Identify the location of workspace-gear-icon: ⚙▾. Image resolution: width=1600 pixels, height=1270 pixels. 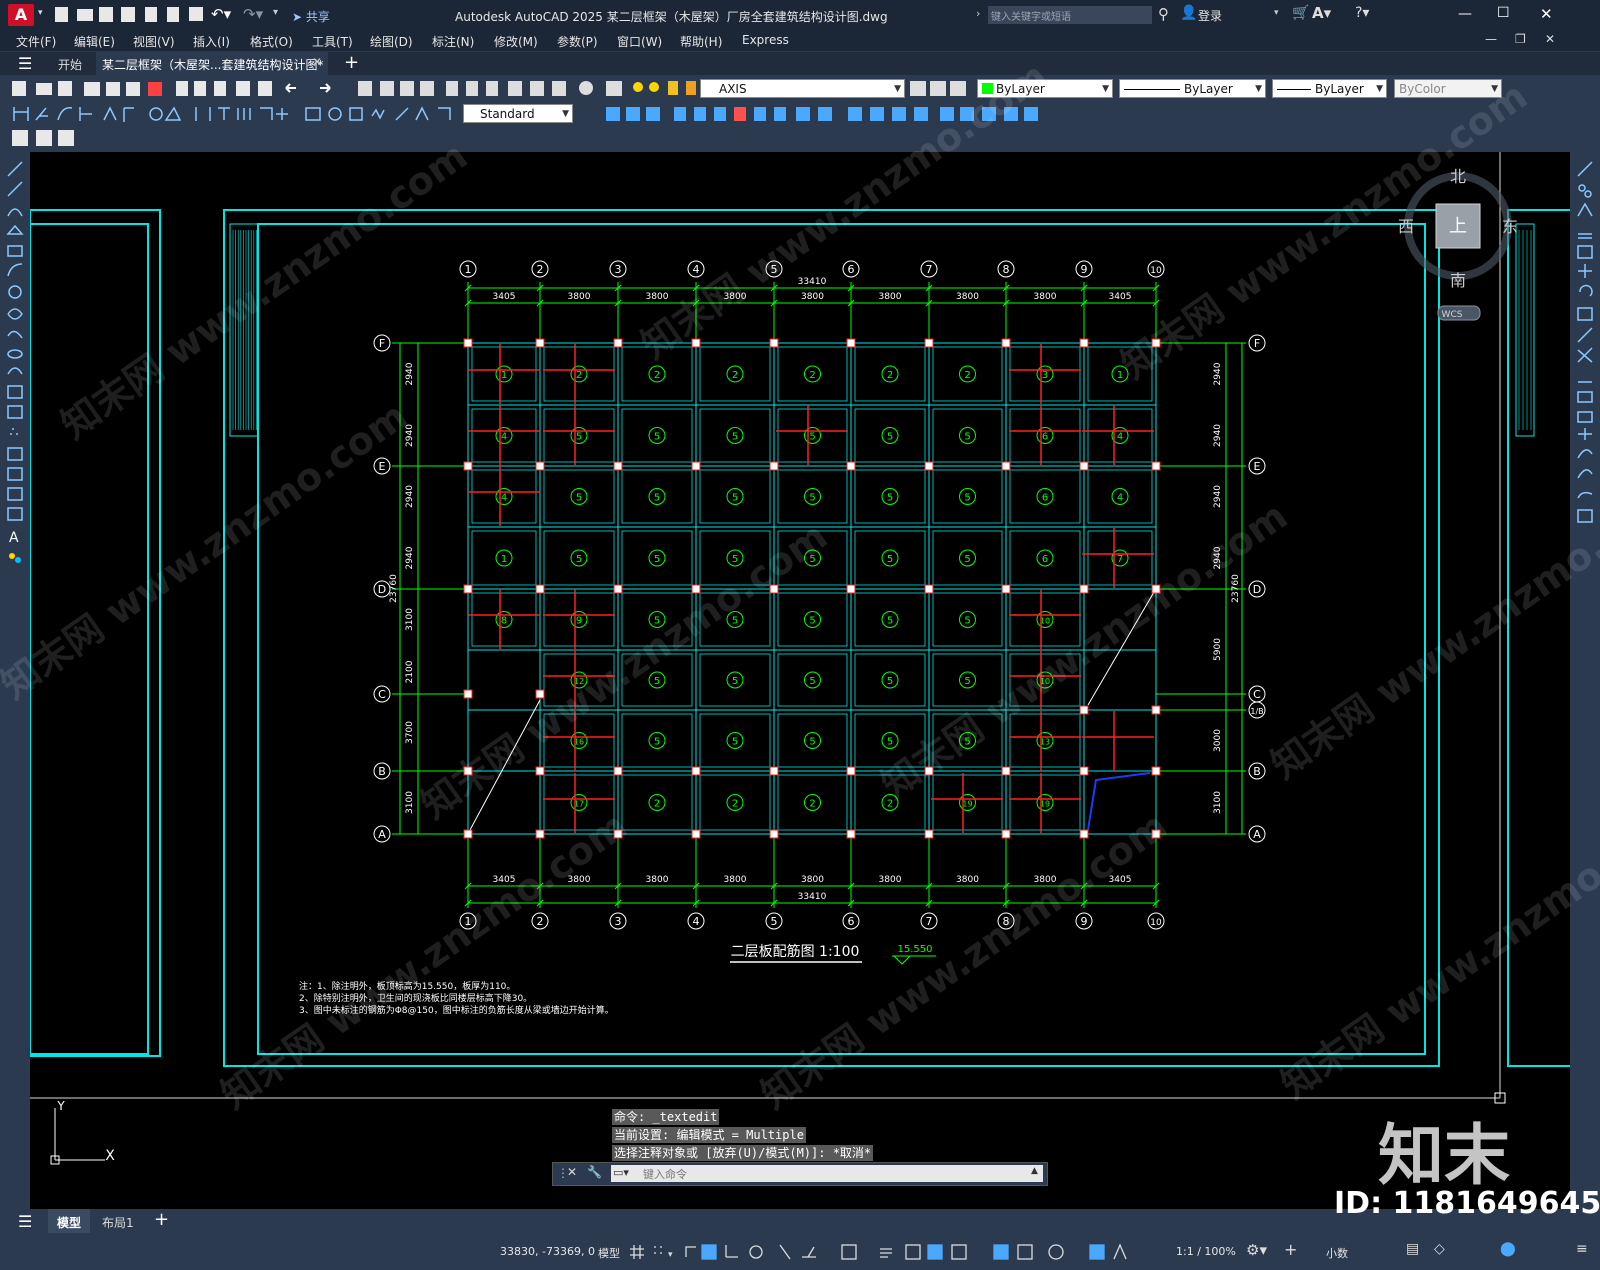
(1256, 1250).